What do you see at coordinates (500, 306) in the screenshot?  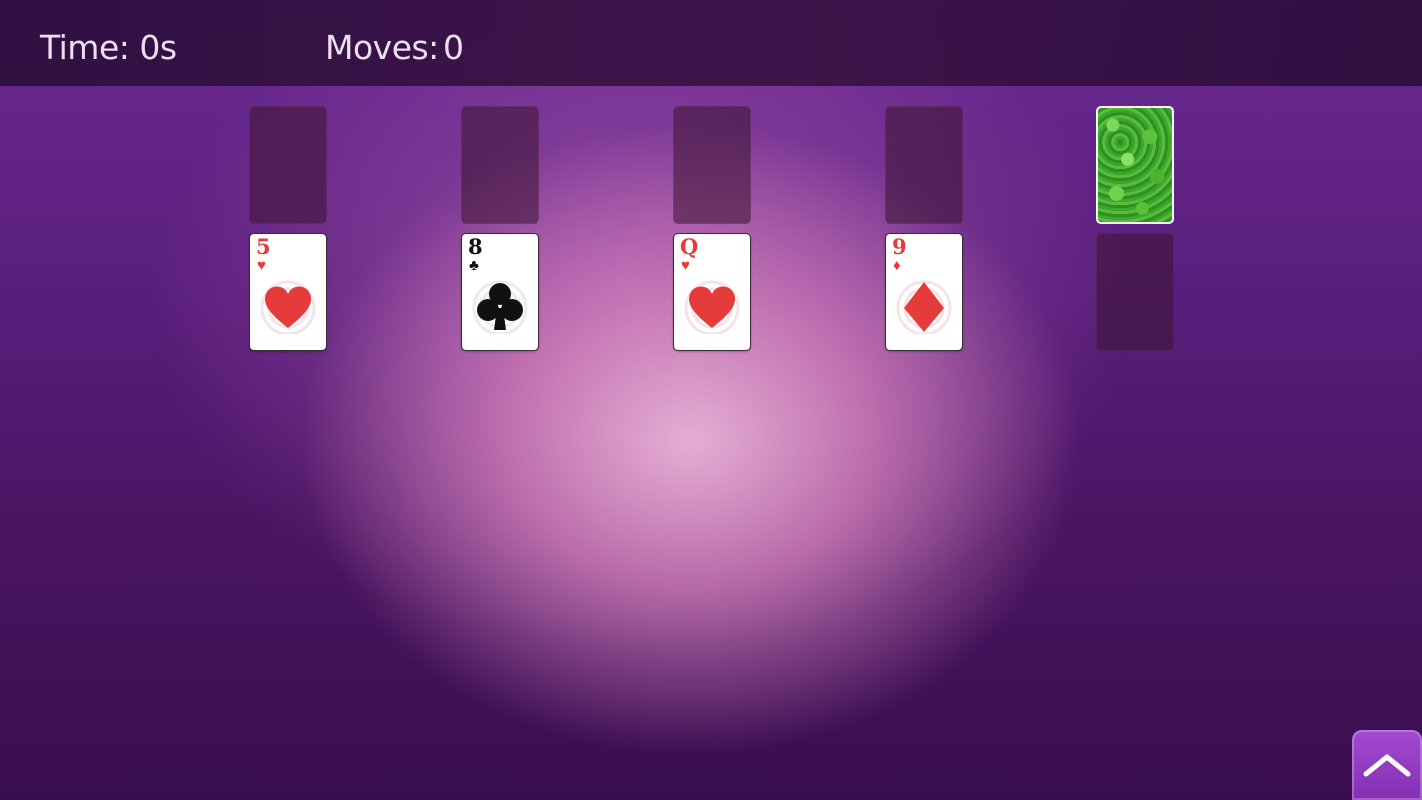 I see `club-icon` at bounding box center [500, 306].